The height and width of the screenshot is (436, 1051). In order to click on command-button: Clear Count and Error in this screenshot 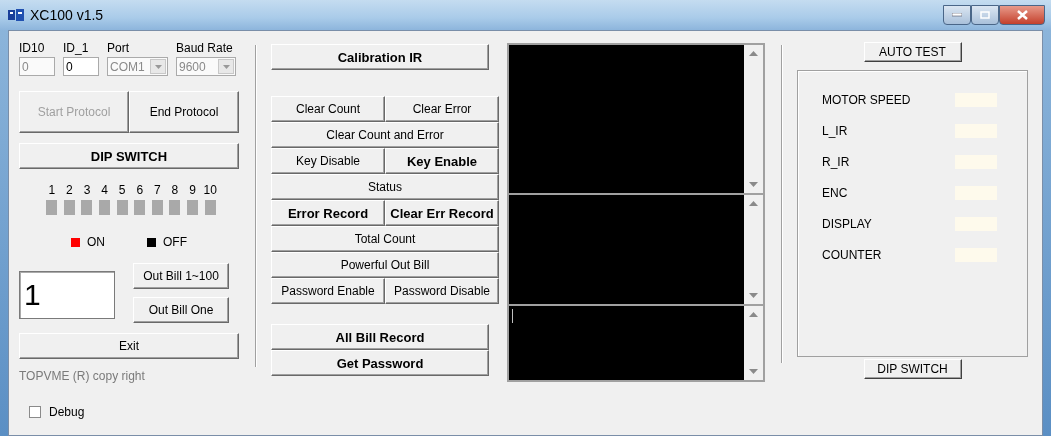, I will do `click(385, 135)`.